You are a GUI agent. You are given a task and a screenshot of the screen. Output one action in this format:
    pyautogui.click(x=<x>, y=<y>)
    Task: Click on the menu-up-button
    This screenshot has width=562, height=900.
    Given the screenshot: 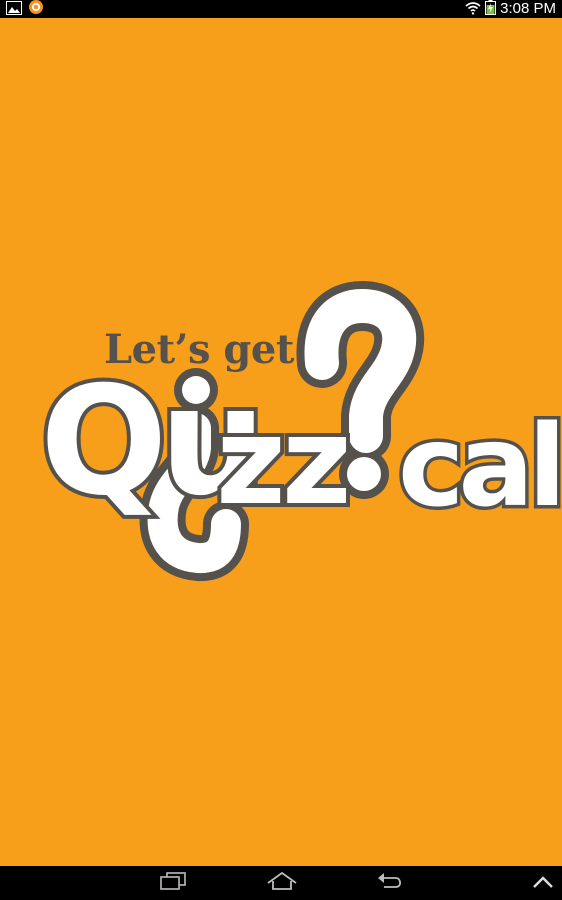 What is the action you would take?
    pyautogui.click(x=543, y=883)
    